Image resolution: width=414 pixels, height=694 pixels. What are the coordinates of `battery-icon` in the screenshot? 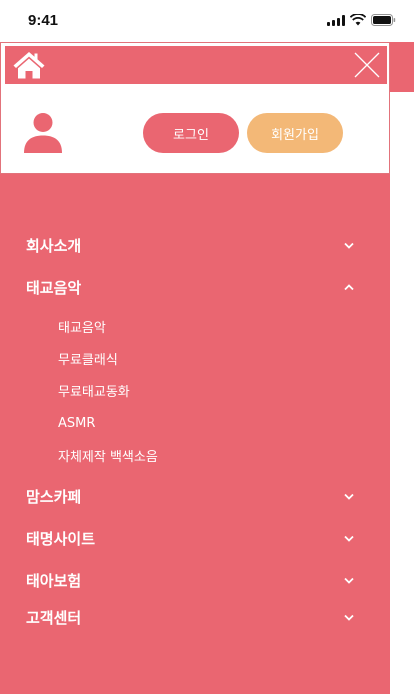 It's located at (383, 20).